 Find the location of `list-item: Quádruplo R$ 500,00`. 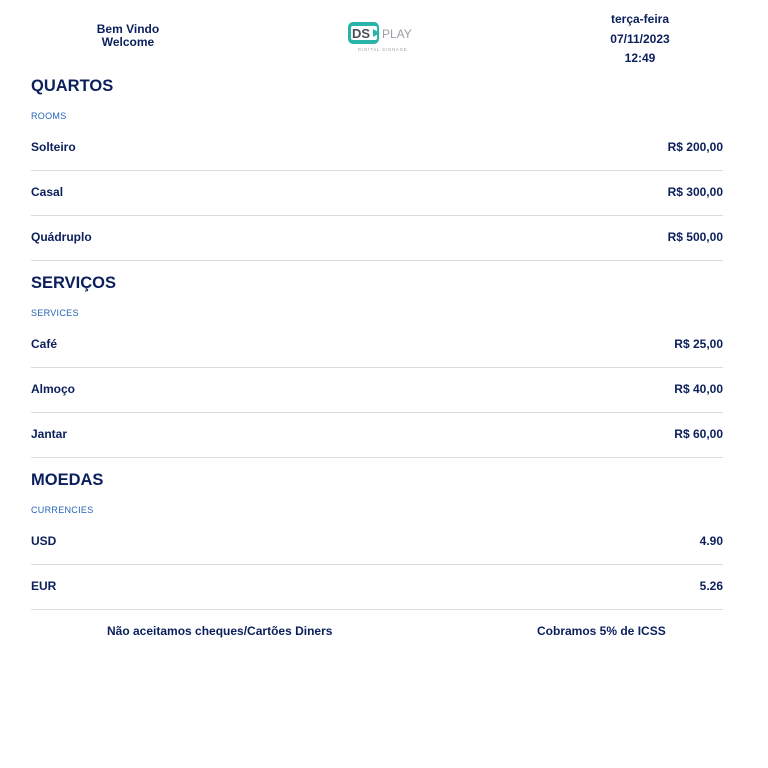

list-item: Quádruplo R$ 500,00 is located at coordinates (377, 238).